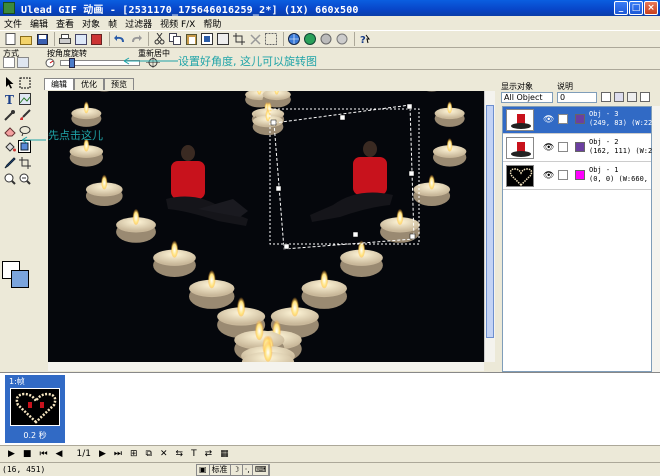 This screenshot has width=660, height=476. I want to click on object-position: (0, 0) (W:660, H:5, so click(624, 179).